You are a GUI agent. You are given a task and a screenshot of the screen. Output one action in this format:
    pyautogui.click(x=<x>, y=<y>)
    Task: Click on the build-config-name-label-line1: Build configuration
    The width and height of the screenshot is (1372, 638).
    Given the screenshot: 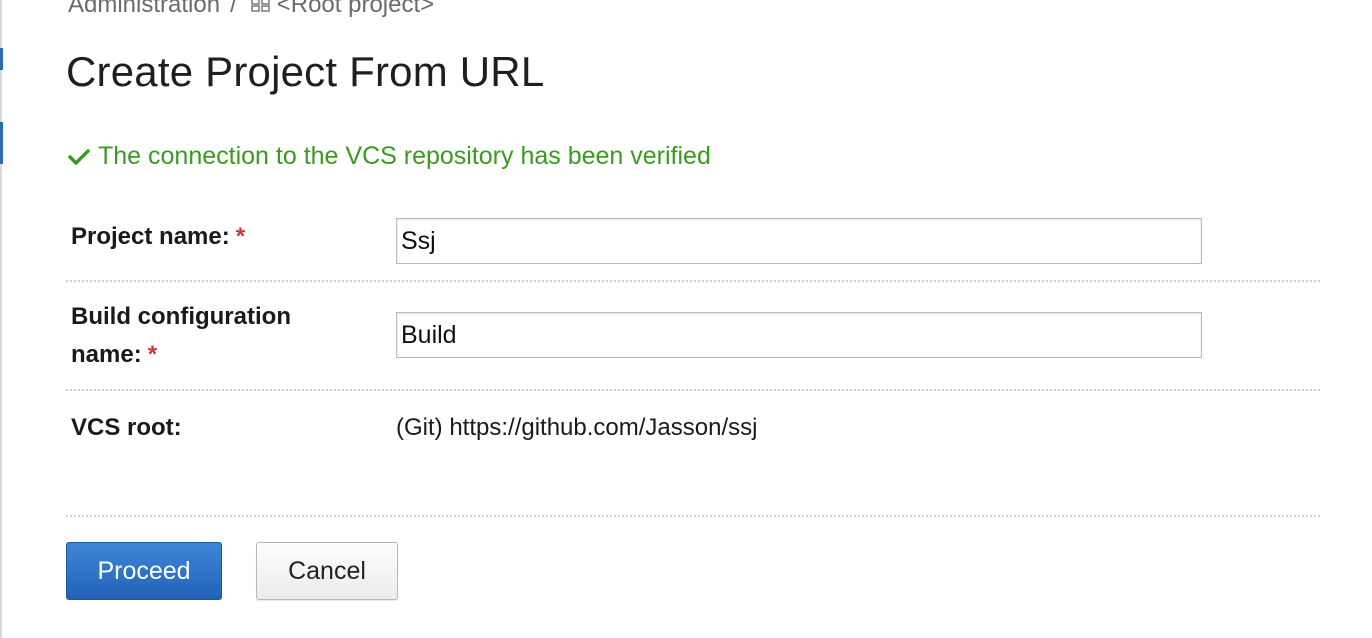 What is the action you would take?
    pyautogui.click(x=181, y=316)
    